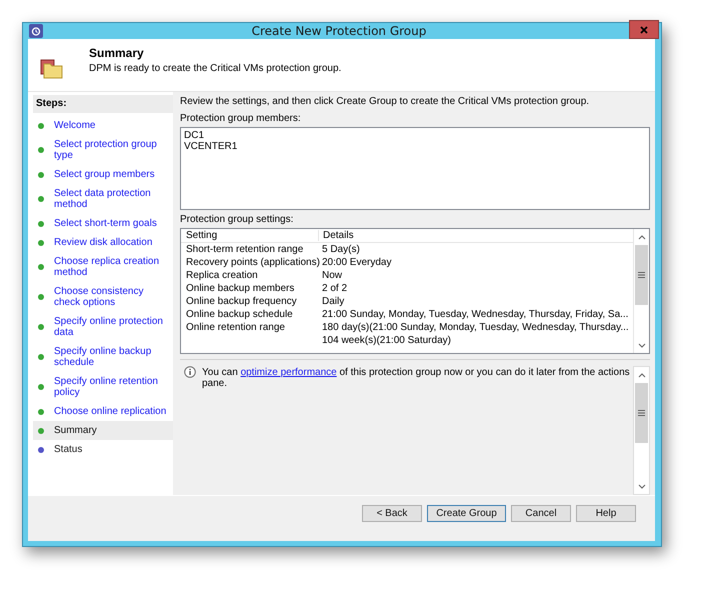 Image resolution: width=706 pixels, height=590 pixels. I want to click on column-header: Setting, so click(250, 235).